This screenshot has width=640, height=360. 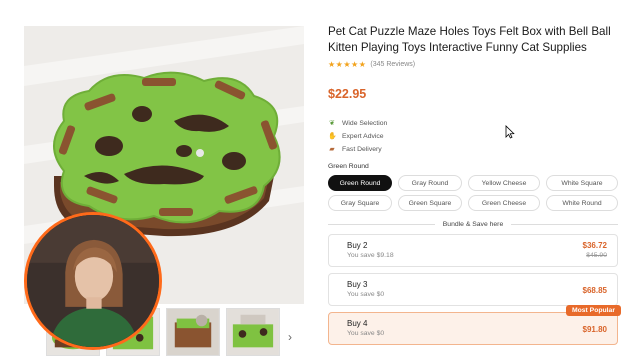 What do you see at coordinates (593, 310) in the screenshot?
I see `most-popular-badge: Most Popular` at bounding box center [593, 310].